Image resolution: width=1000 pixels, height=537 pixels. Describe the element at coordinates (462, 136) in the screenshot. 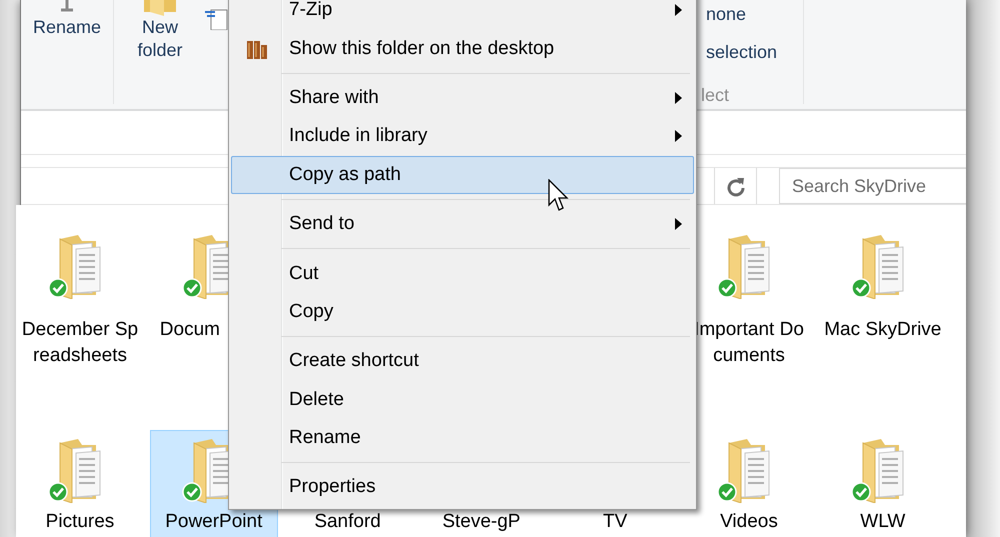

I see `menu-item: Include in library` at that location.